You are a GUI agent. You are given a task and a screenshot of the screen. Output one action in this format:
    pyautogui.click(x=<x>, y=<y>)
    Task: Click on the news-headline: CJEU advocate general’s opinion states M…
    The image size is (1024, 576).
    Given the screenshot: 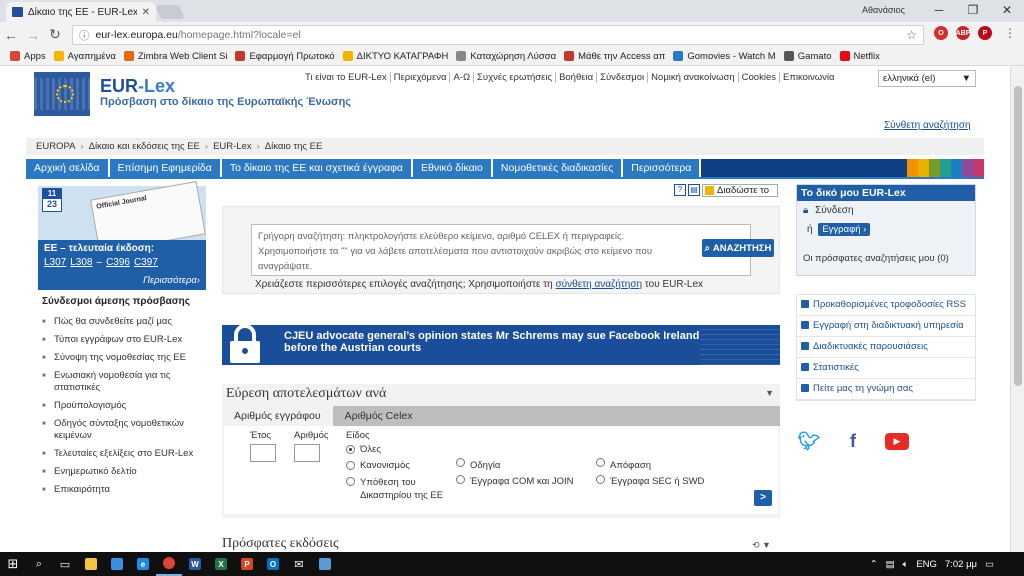 What is the action you would take?
    pyautogui.click(x=491, y=342)
    